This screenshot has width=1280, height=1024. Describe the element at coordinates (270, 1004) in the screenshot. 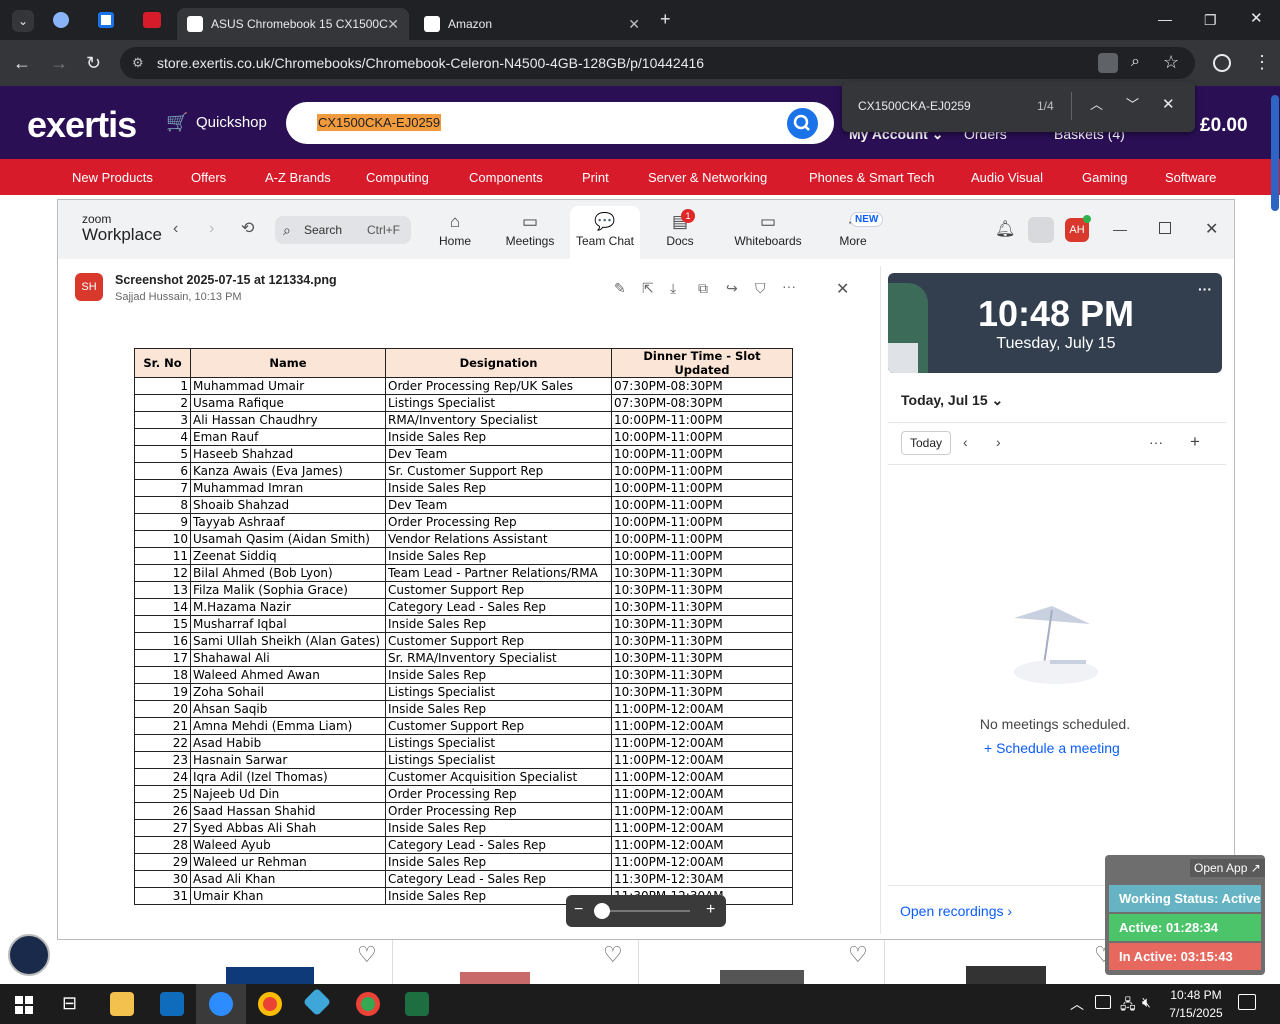

I see `chrome-icon` at that location.